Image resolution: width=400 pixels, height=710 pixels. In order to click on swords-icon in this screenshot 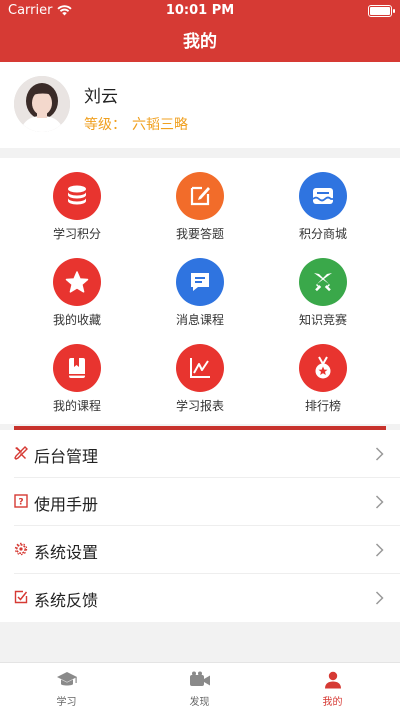, I will do `click(323, 282)`.